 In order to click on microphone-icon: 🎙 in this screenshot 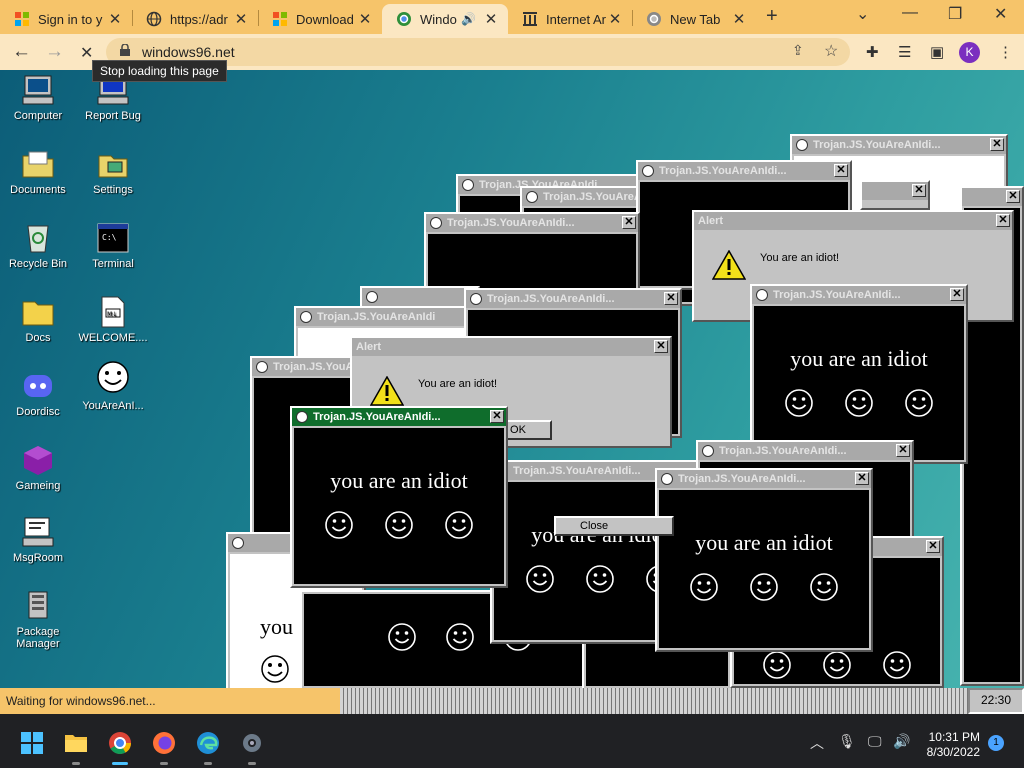, I will do `click(847, 741)`.